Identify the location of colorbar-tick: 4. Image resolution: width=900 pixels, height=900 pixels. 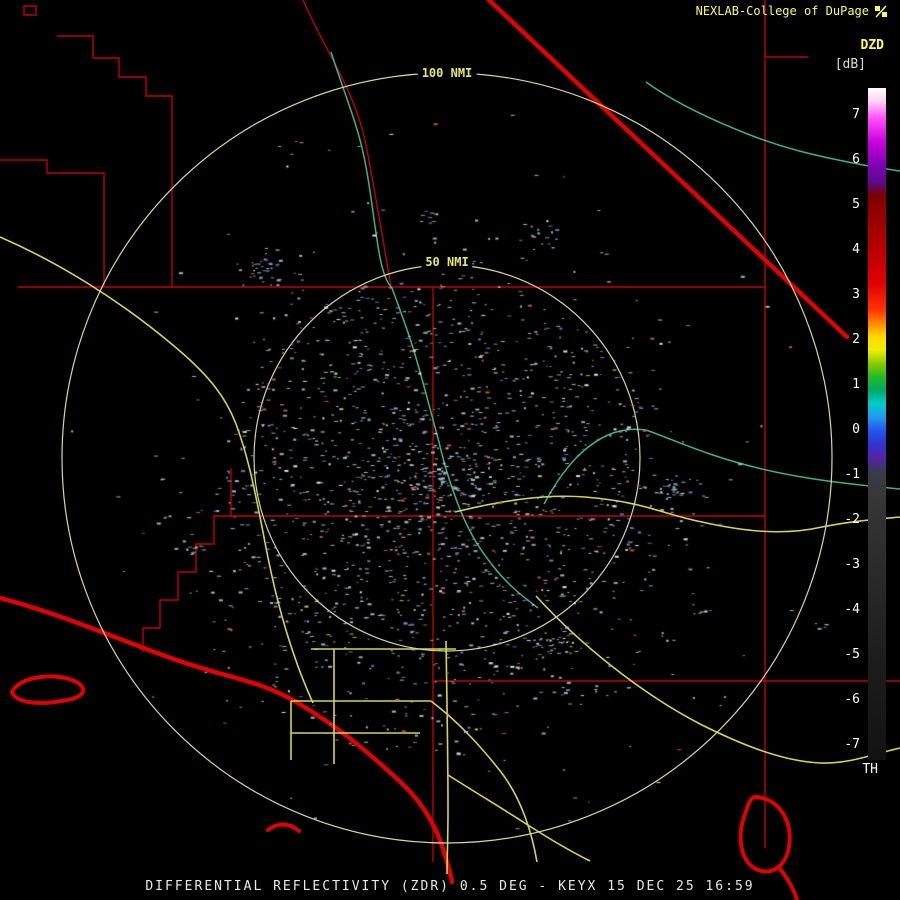
(856, 249).